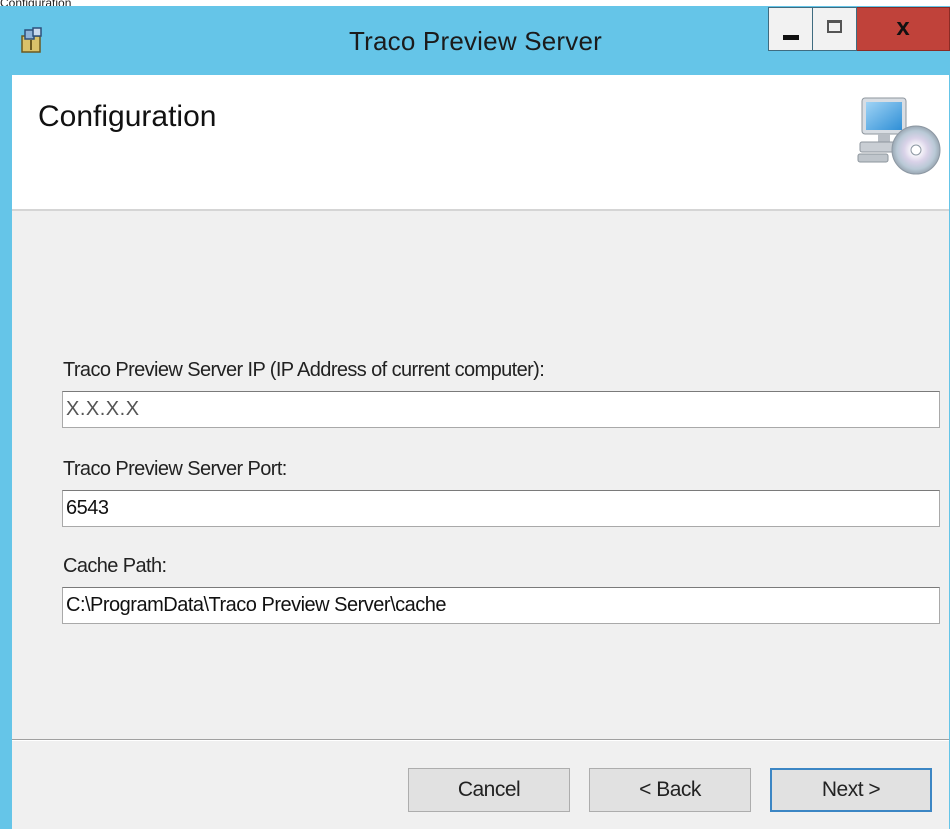 The image size is (950, 829). Describe the element at coordinates (501, 508) in the screenshot. I see `port-input` at that location.